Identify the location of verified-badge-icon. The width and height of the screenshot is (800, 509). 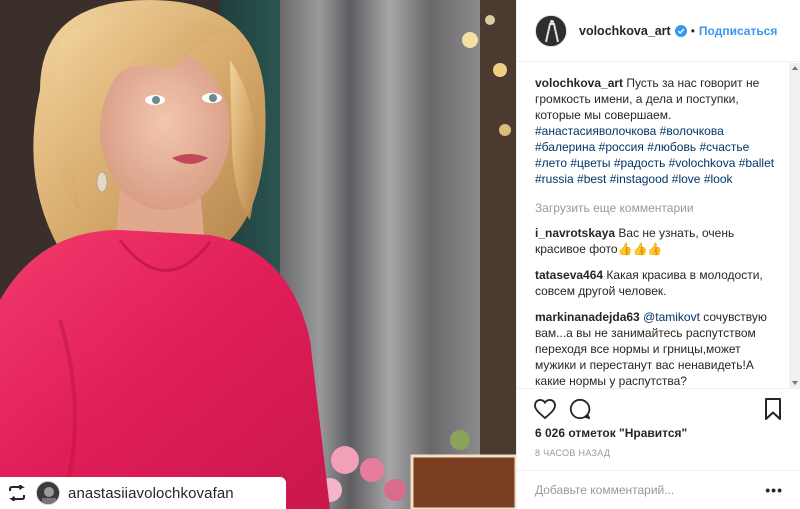
(680, 30).